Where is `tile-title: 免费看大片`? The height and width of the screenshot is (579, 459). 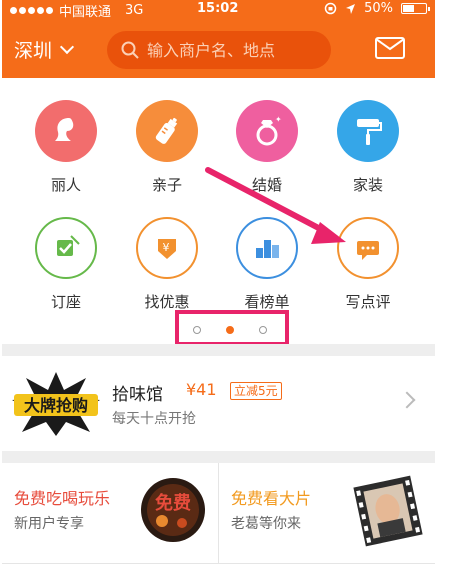
tile-title: 免费看大片 is located at coordinates (271, 498).